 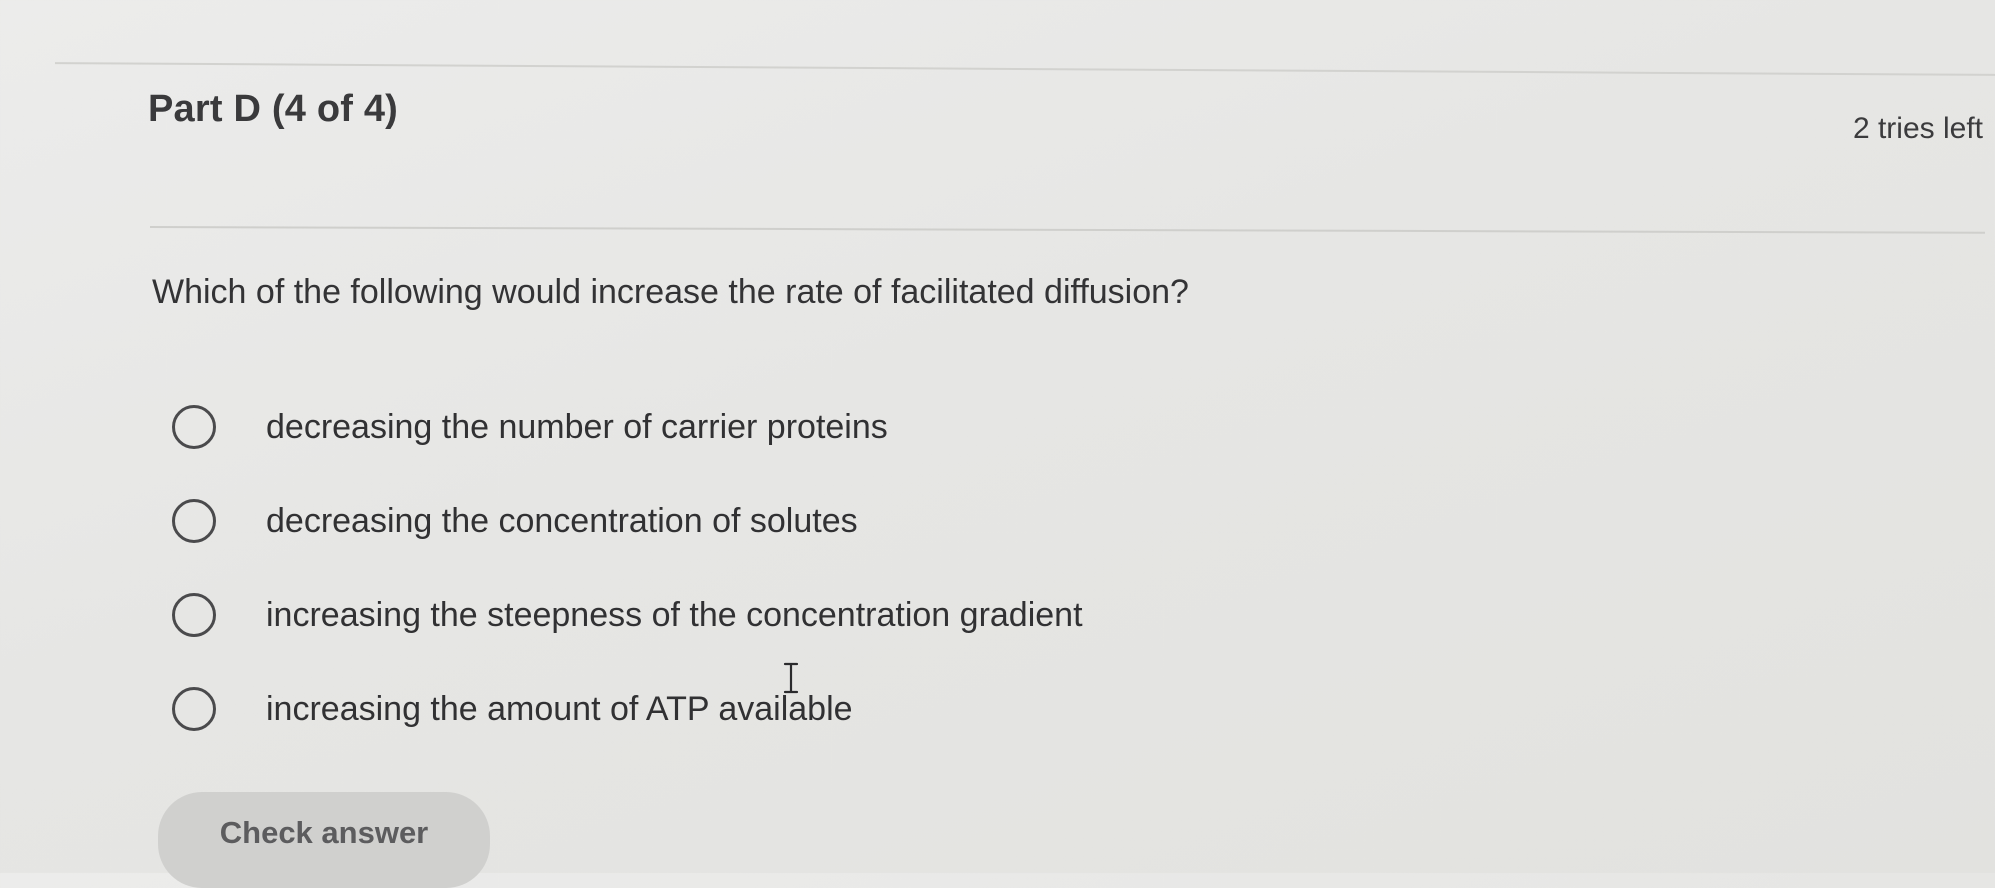 I want to click on top-panel-edge, so click(x=1025, y=44).